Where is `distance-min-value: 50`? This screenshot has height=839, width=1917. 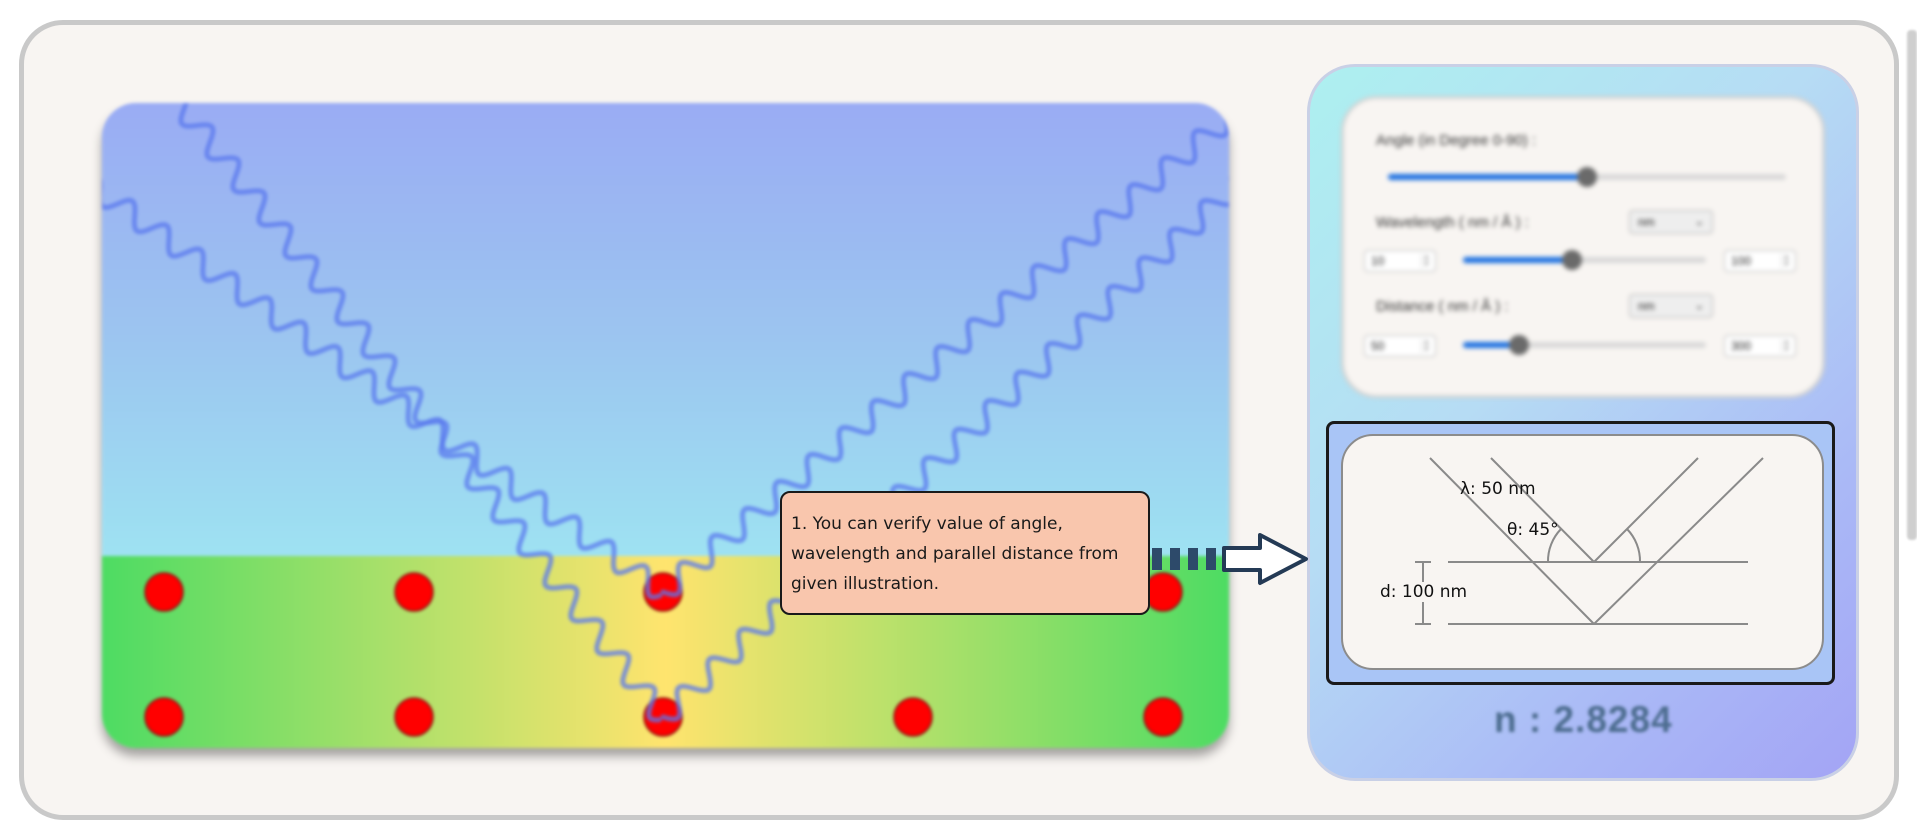 distance-min-value: 50 is located at coordinates (1378, 346).